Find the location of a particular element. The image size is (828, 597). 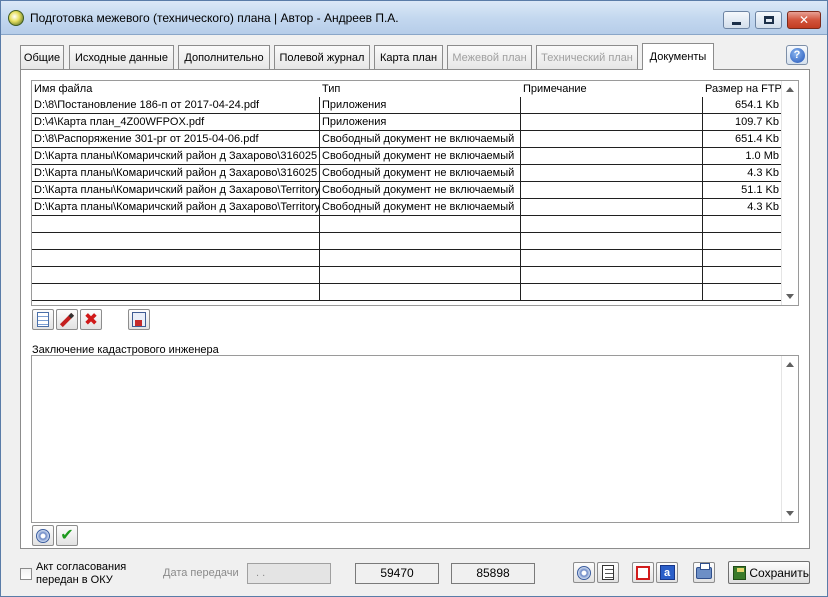

upload-document-button is located at coordinates (139, 319).